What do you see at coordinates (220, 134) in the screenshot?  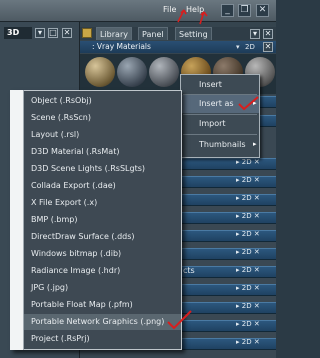 I see `menu-separator` at bounding box center [220, 134].